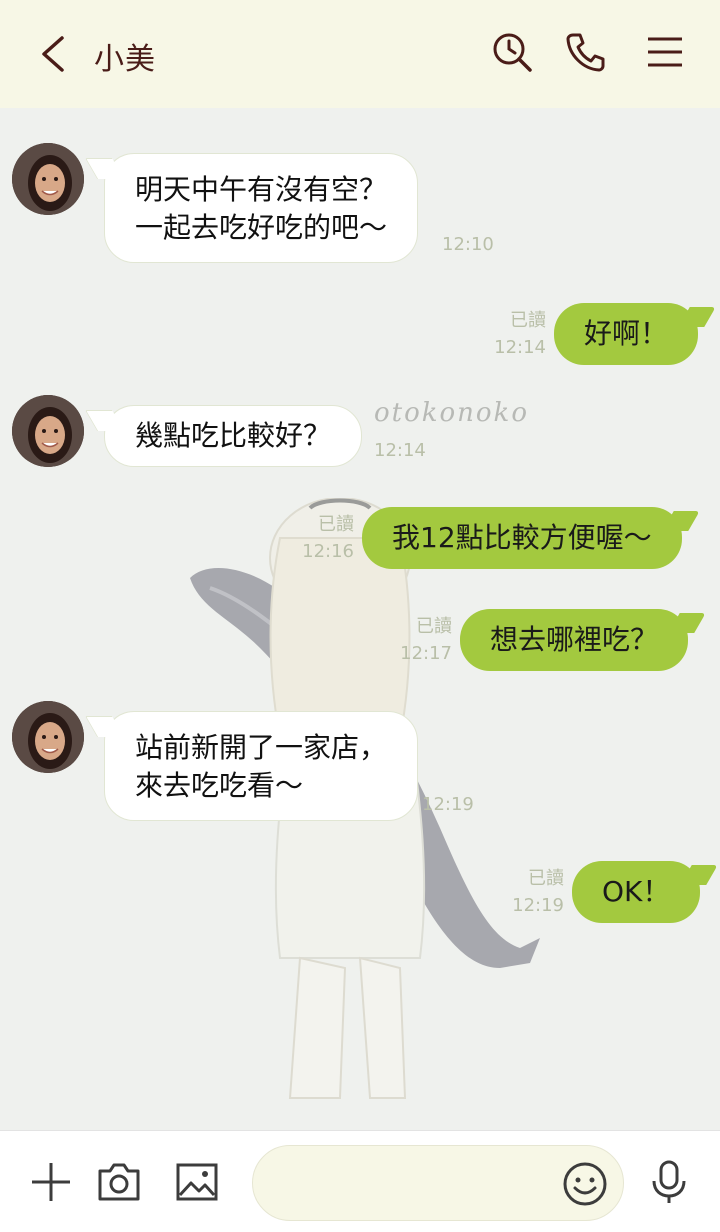 This screenshot has width=720, height=1232. I want to click on chat-title: 小美, so click(125, 59).